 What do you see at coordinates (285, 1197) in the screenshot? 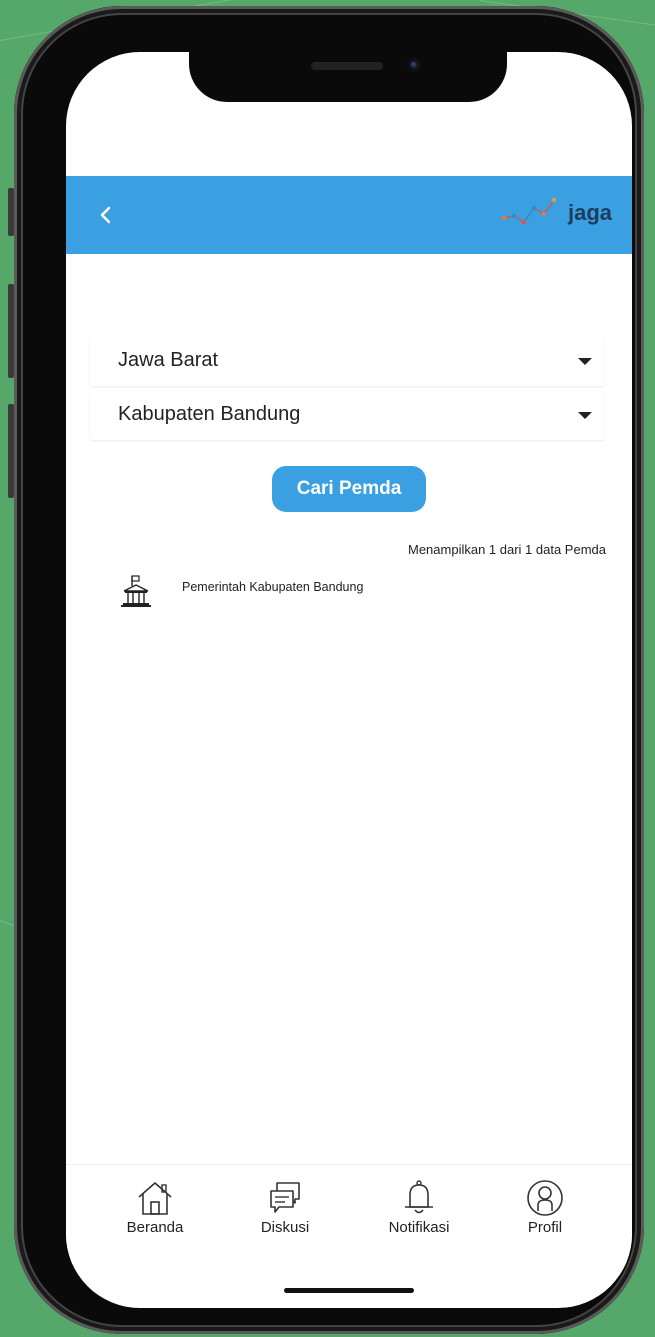
I see `chat-icon` at bounding box center [285, 1197].